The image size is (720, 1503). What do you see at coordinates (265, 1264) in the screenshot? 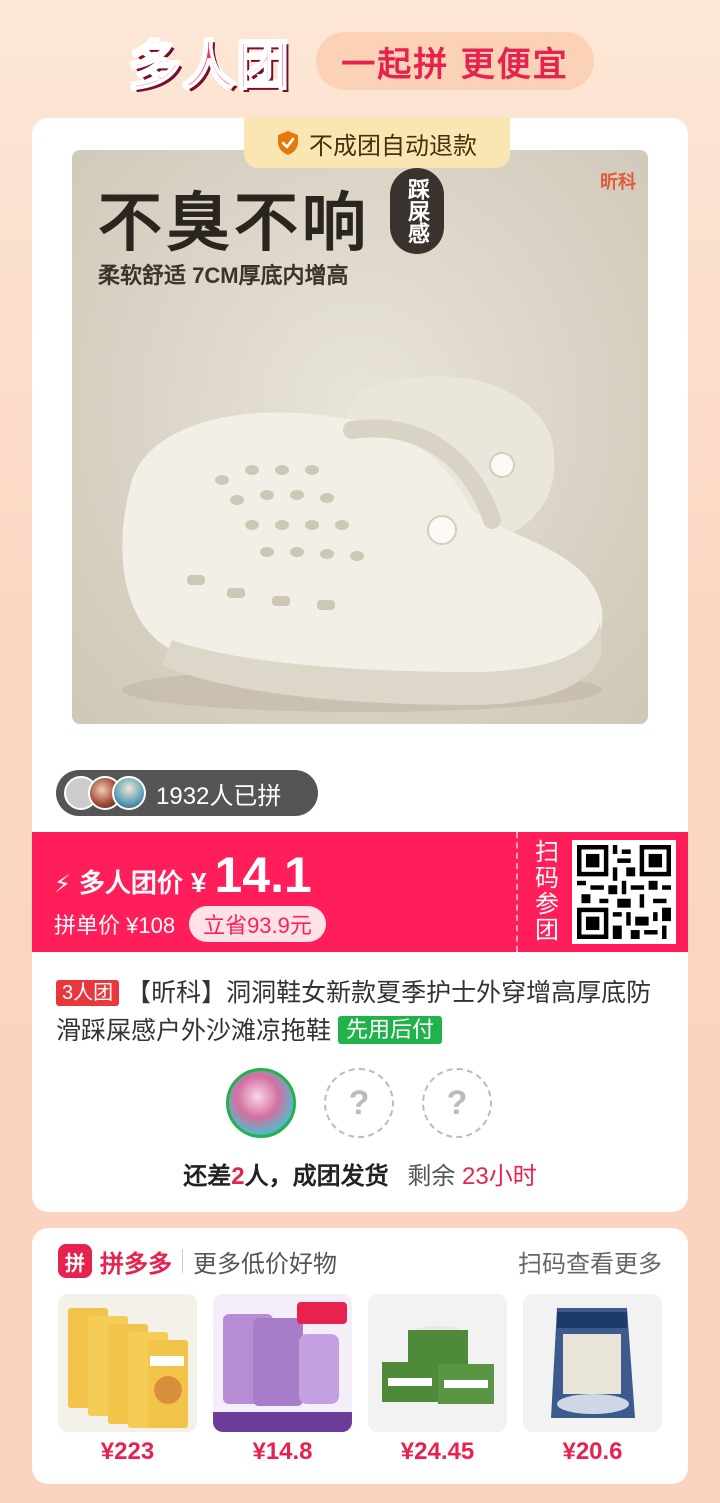
I see `more-subtitle: 更多低价好物` at bounding box center [265, 1264].